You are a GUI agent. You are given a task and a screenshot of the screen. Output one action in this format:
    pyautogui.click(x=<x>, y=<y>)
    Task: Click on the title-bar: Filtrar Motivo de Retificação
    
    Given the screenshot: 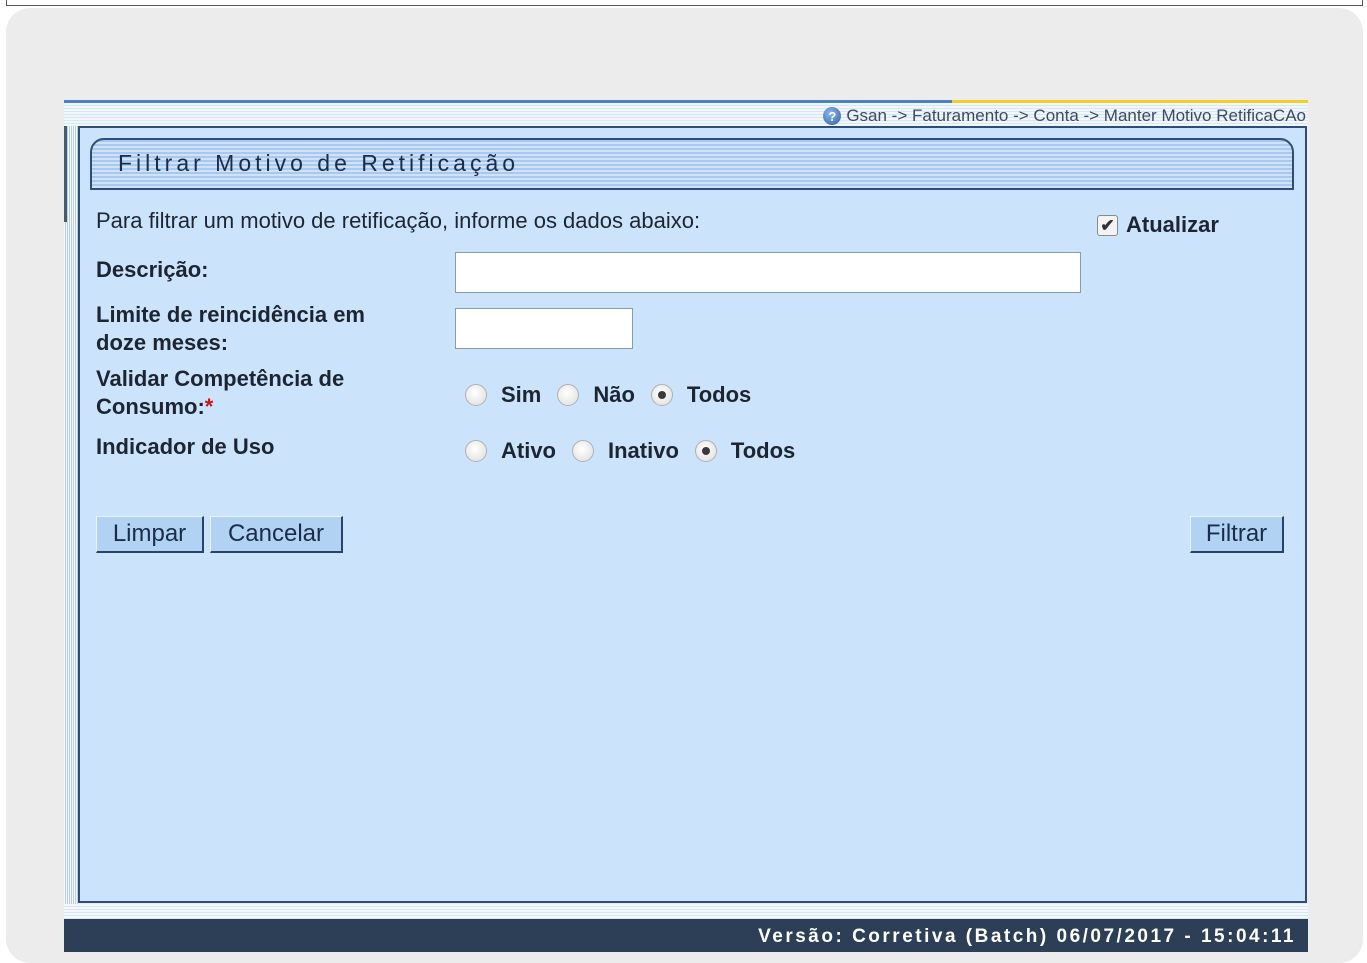 What is the action you would take?
    pyautogui.click(x=692, y=164)
    